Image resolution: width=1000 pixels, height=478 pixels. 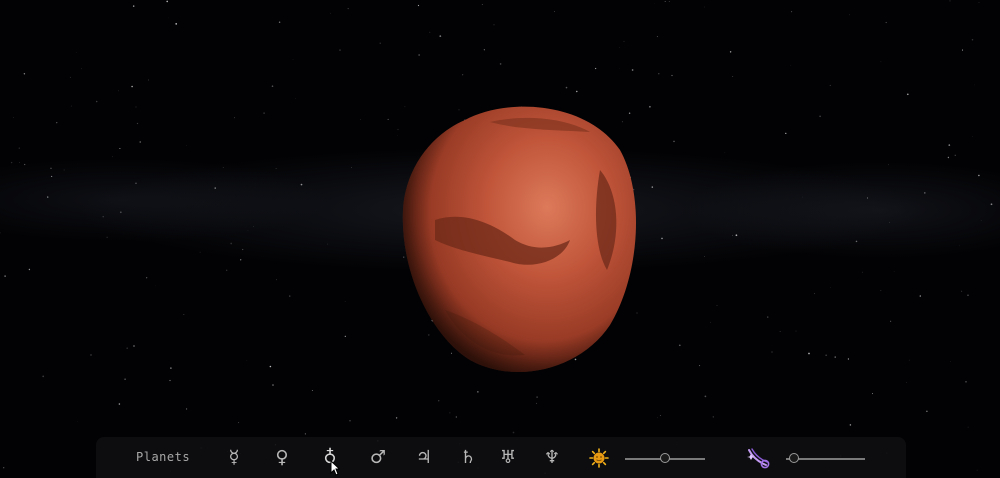 I want to click on sun-slider, so click(x=665, y=458).